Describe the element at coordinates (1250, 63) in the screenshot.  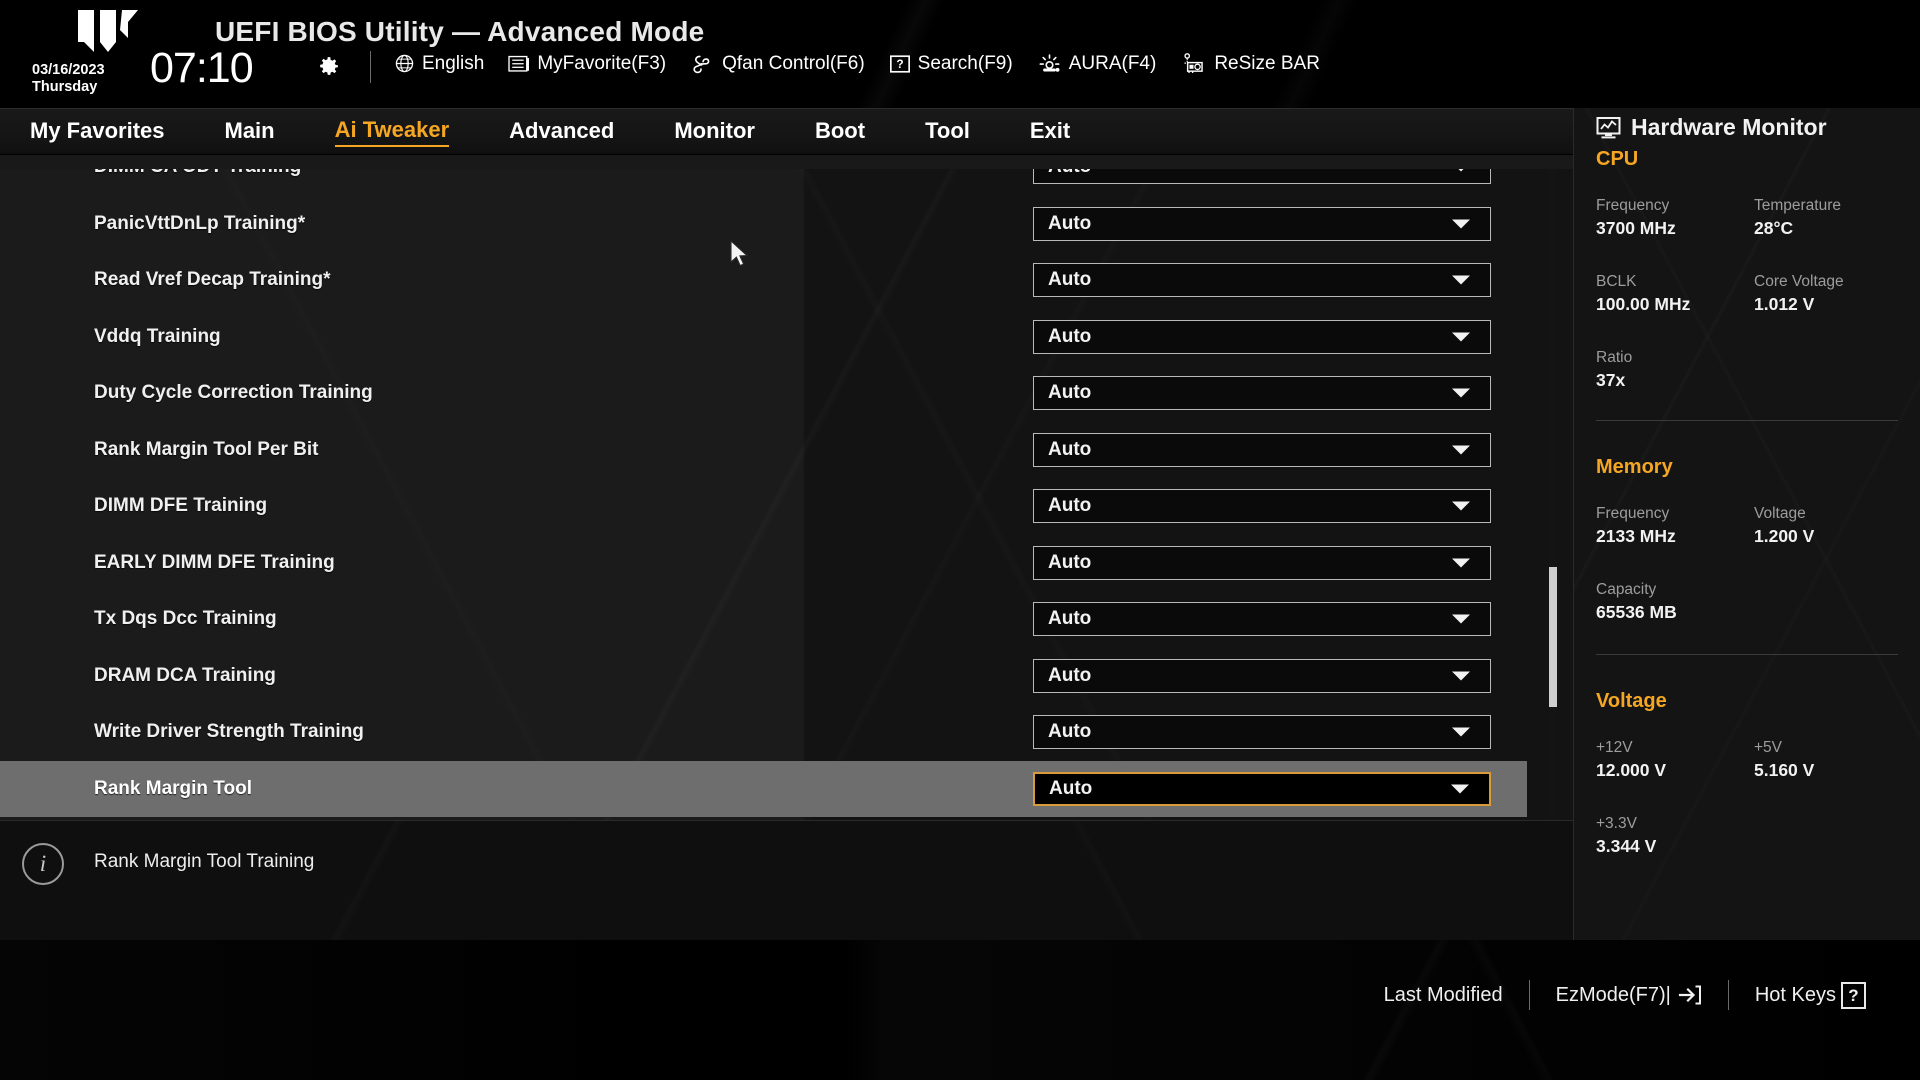
I see `resize-bar-button: ReSize BAR` at that location.